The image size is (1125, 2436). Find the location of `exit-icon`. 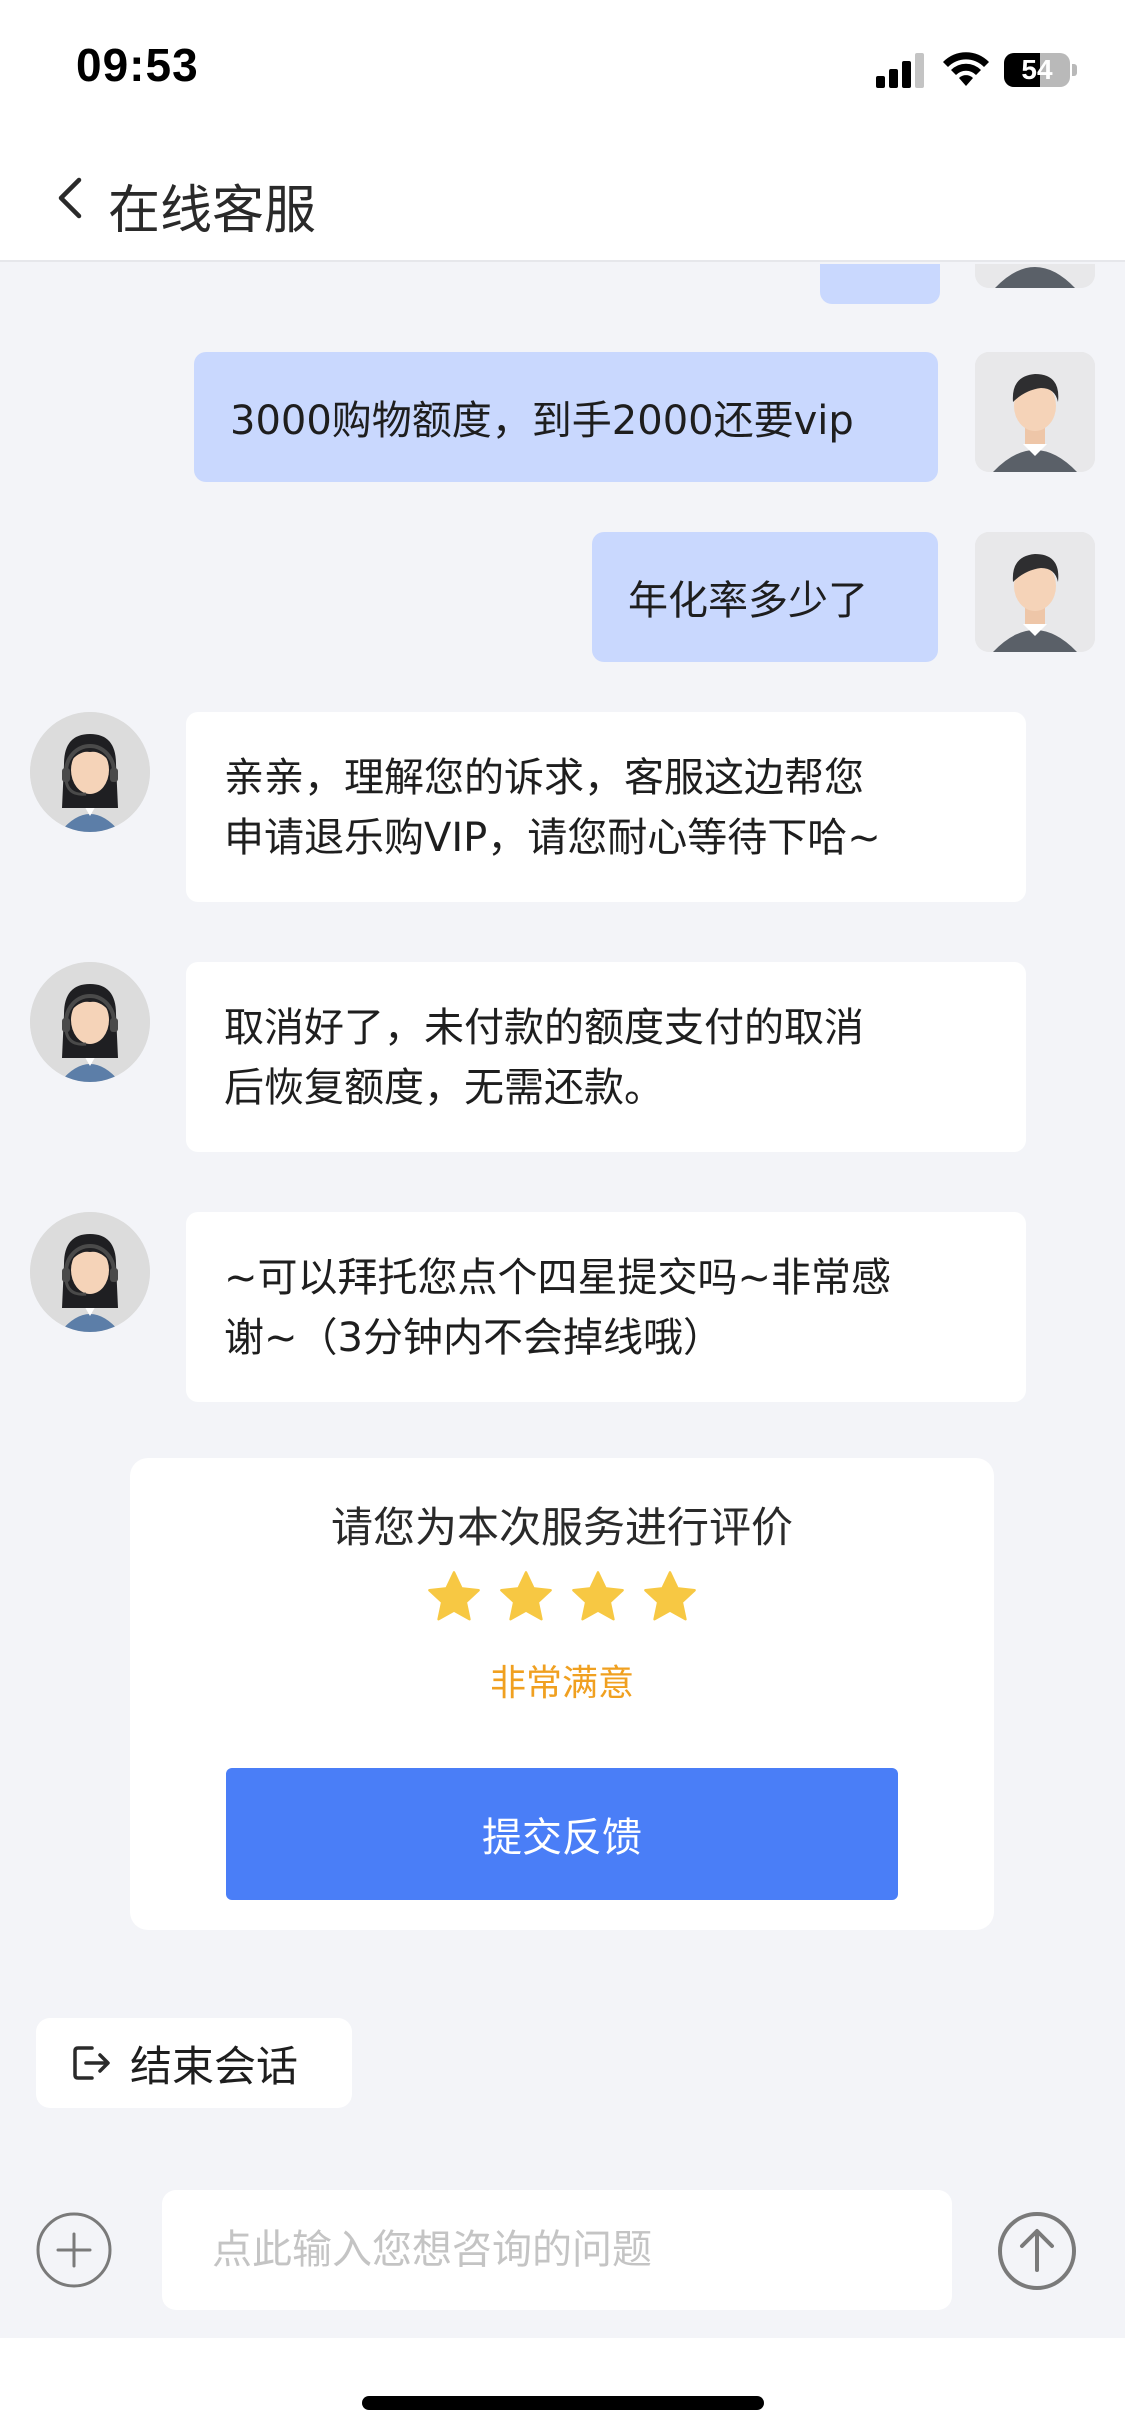

exit-icon is located at coordinates (91, 2063).